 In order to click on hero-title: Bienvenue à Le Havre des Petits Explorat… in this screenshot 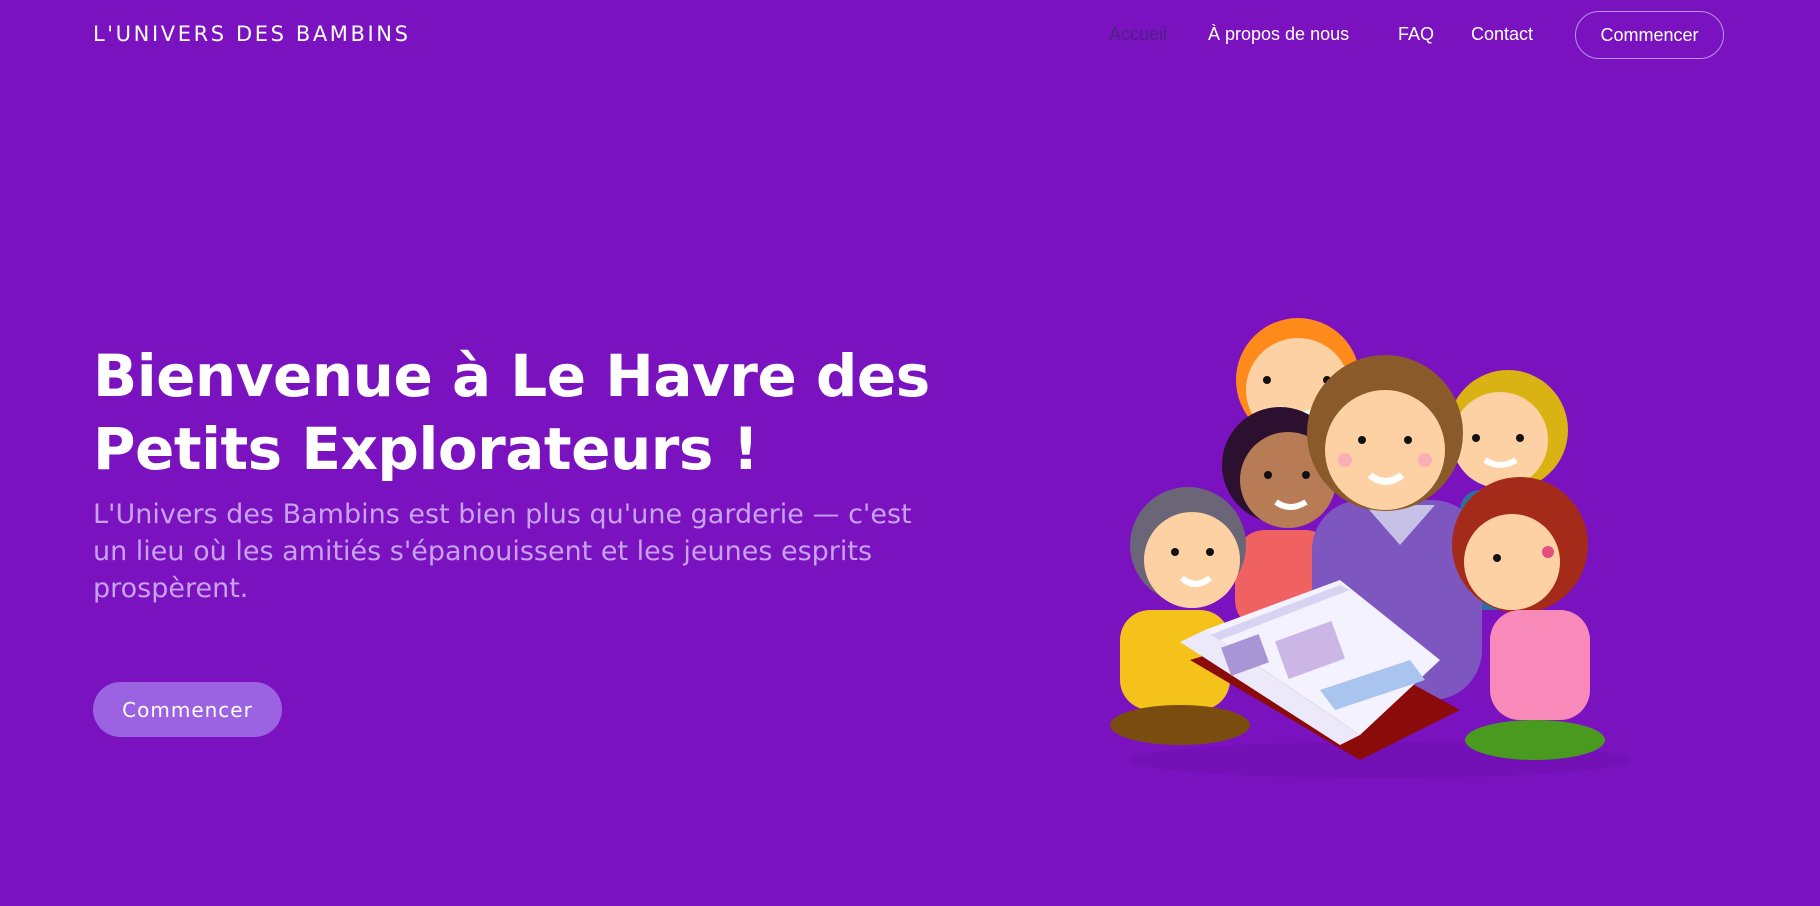, I will do `click(511, 412)`.